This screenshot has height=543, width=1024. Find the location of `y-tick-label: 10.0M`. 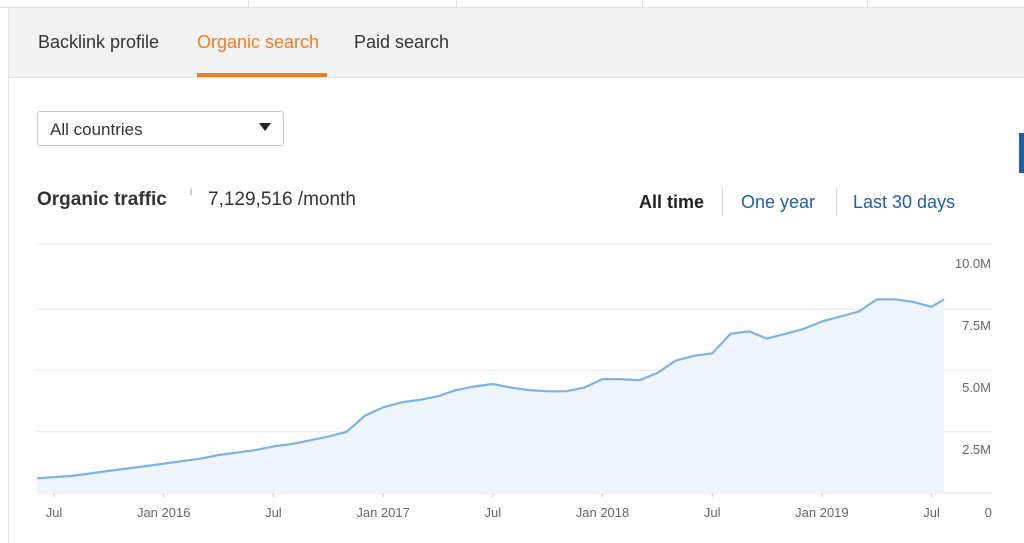

y-tick-label: 10.0M is located at coordinates (973, 263).